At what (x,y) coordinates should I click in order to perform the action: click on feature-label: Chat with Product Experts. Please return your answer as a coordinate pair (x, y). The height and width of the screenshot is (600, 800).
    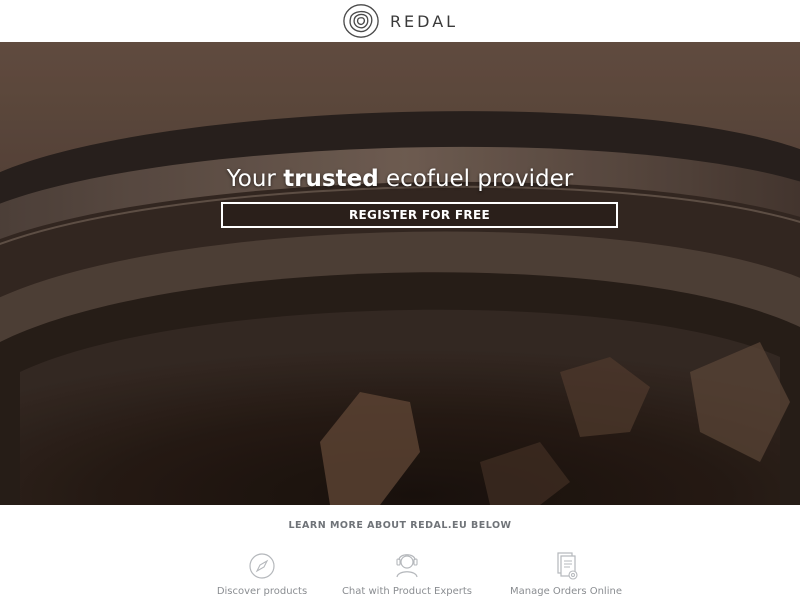
    Looking at the image, I should click on (407, 591).